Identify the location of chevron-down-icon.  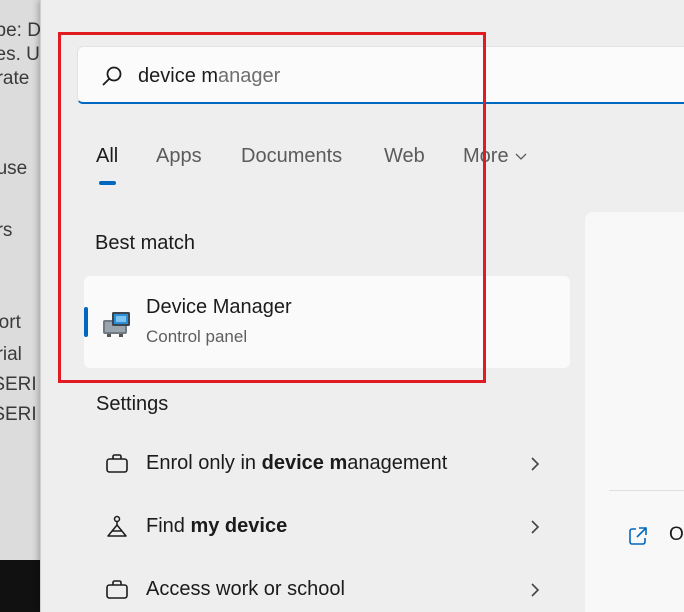
(521, 156).